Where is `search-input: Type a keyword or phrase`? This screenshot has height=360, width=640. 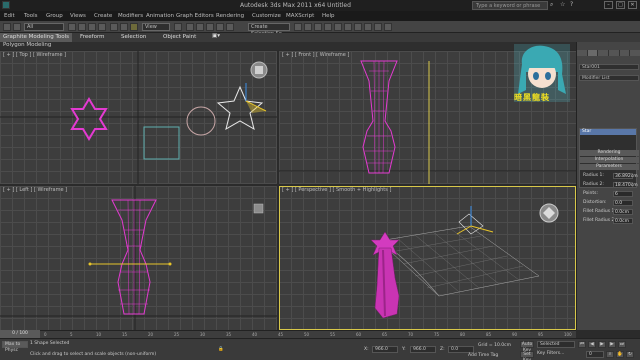
search-input: Type a keyword or phrase is located at coordinates (510, 5).